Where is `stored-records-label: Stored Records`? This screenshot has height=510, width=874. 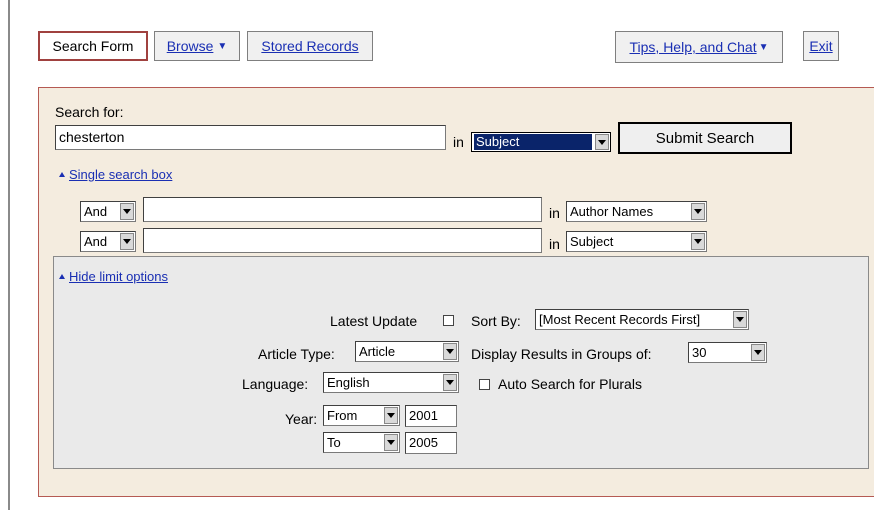
stored-records-label: Stored Records is located at coordinates (310, 46).